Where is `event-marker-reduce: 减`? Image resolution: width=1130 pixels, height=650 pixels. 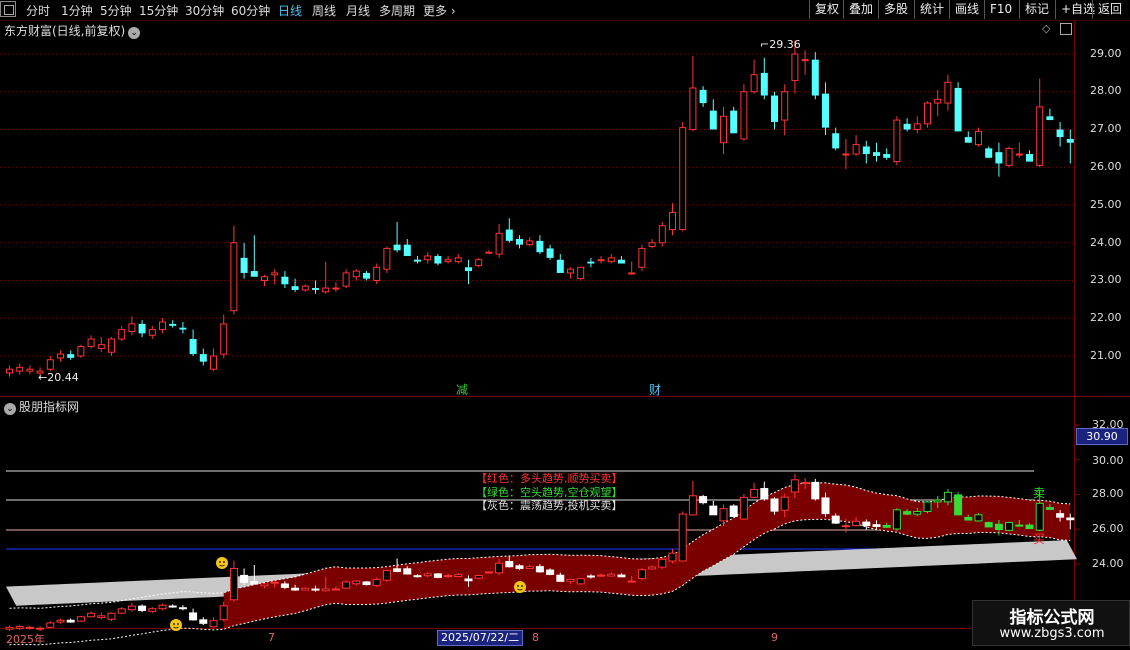
event-marker-reduce: 减 is located at coordinates (462, 389).